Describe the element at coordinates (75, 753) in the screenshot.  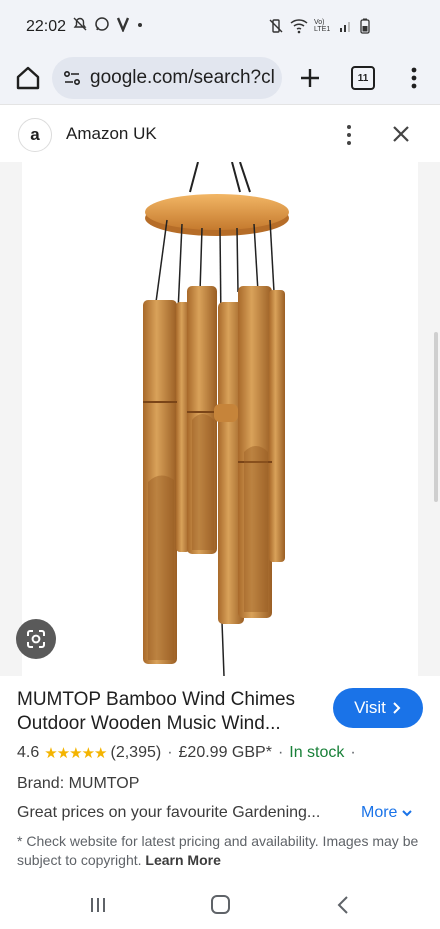
I see `star-rating: ★★★★★` at that location.